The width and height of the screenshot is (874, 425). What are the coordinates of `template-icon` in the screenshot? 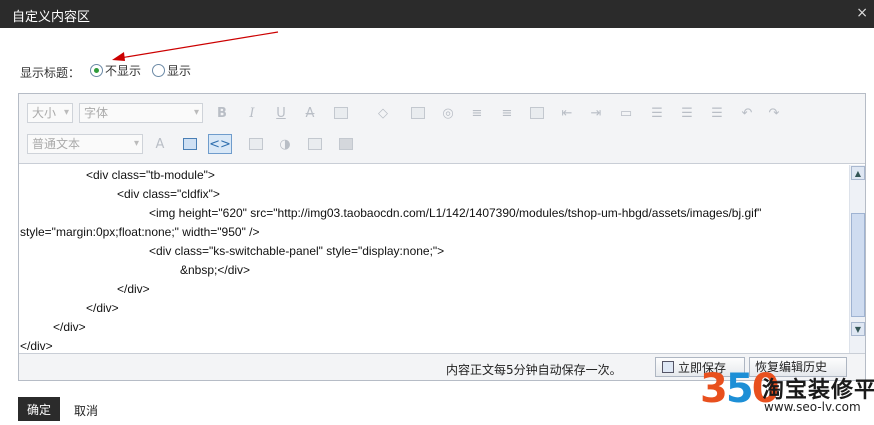 It's located at (315, 144).